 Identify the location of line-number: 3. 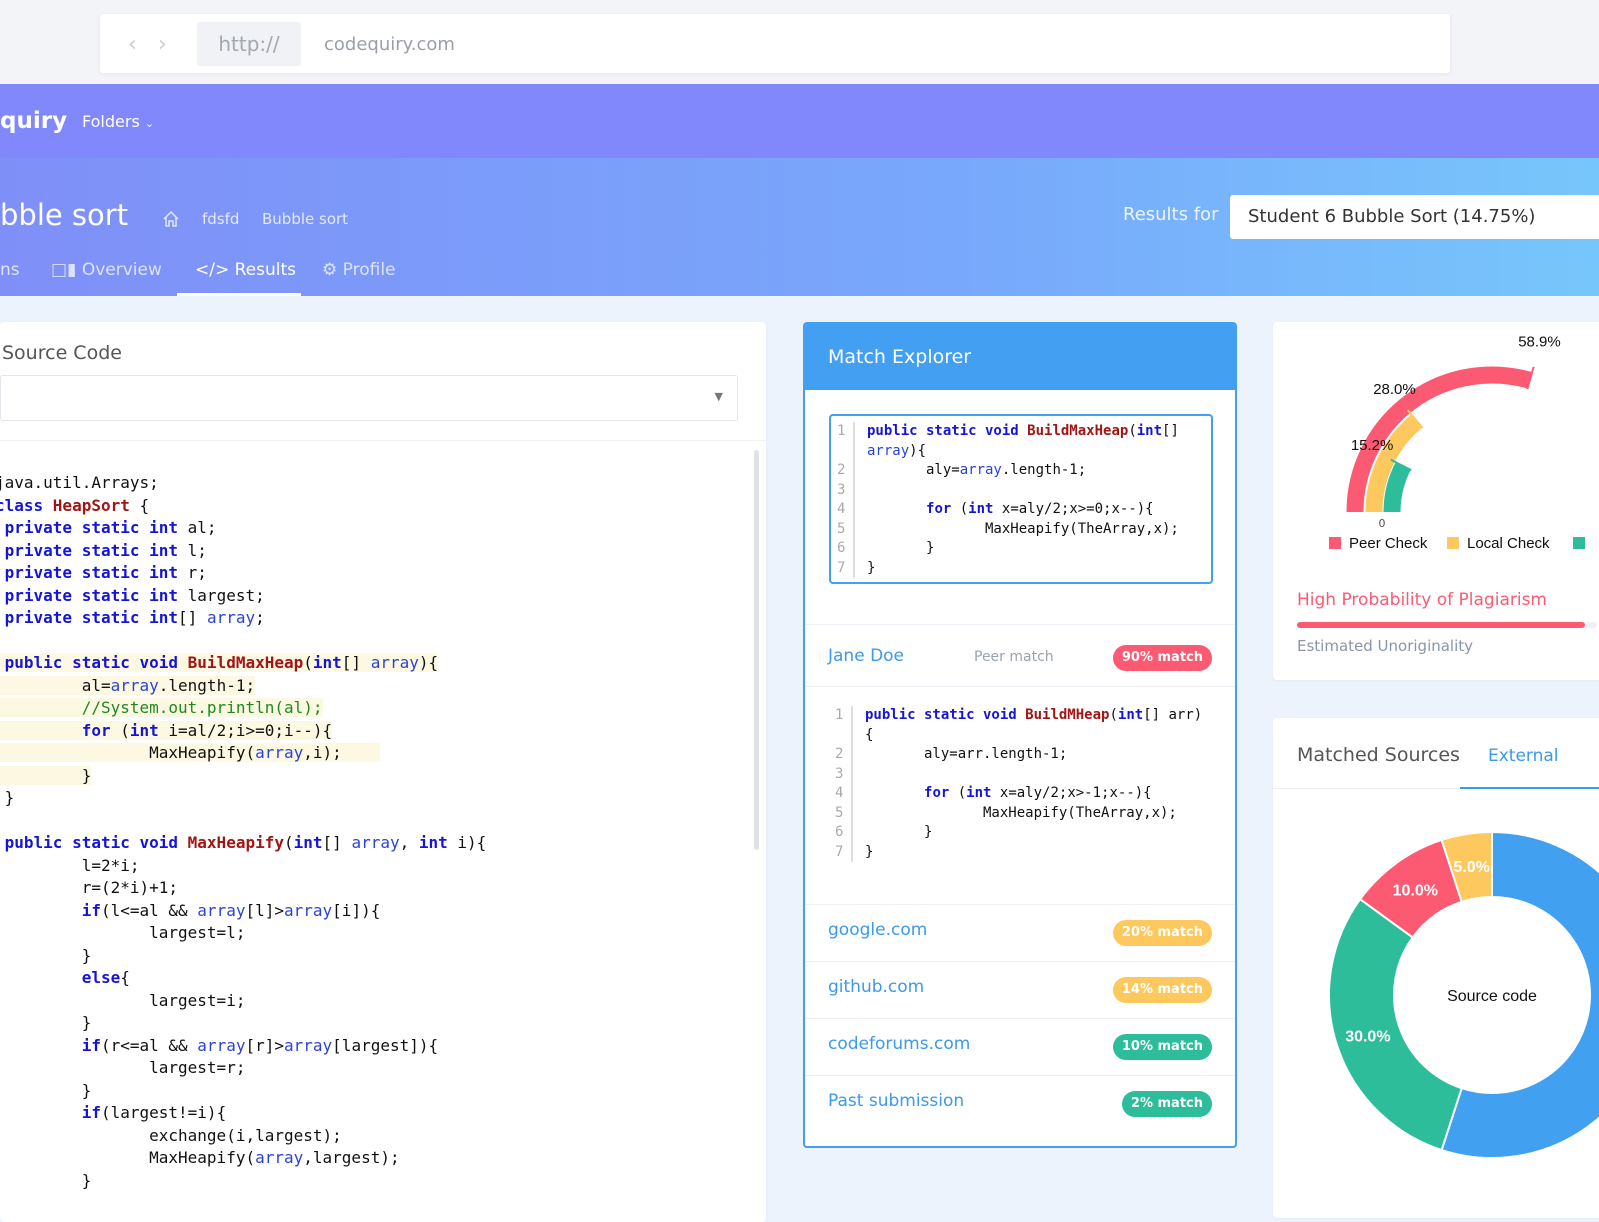
(842, 774).